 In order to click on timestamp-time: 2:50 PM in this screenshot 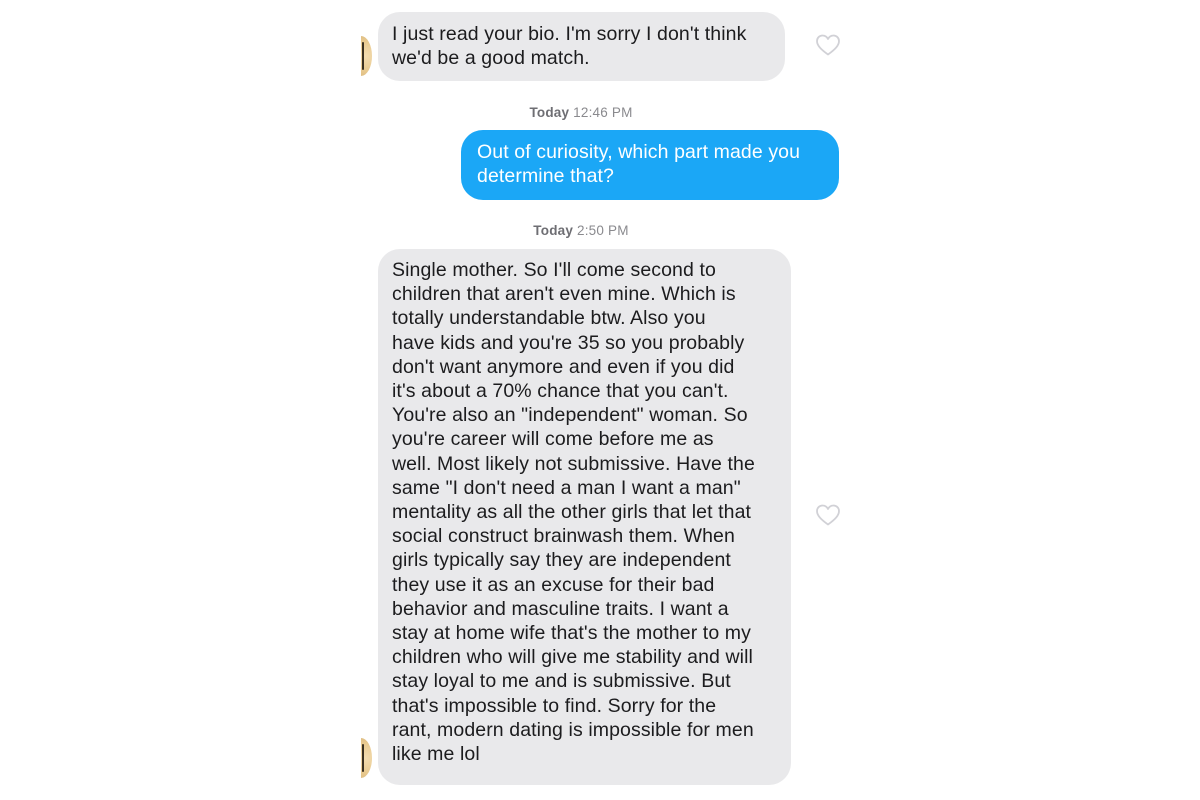, I will do `click(603, 230)`.